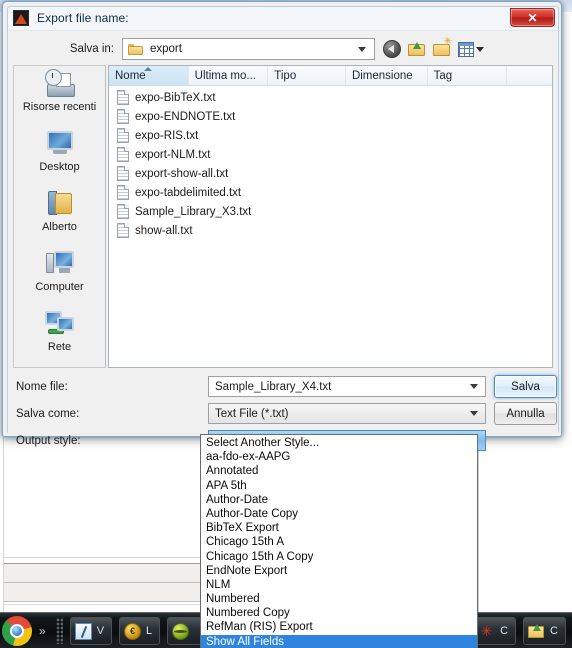 The width and height of the screenshot is (572, 648). Describe the element at coordinates (330, 97) in the screenshot. I see `file-row: expo-BibTeX.txt` at that location.